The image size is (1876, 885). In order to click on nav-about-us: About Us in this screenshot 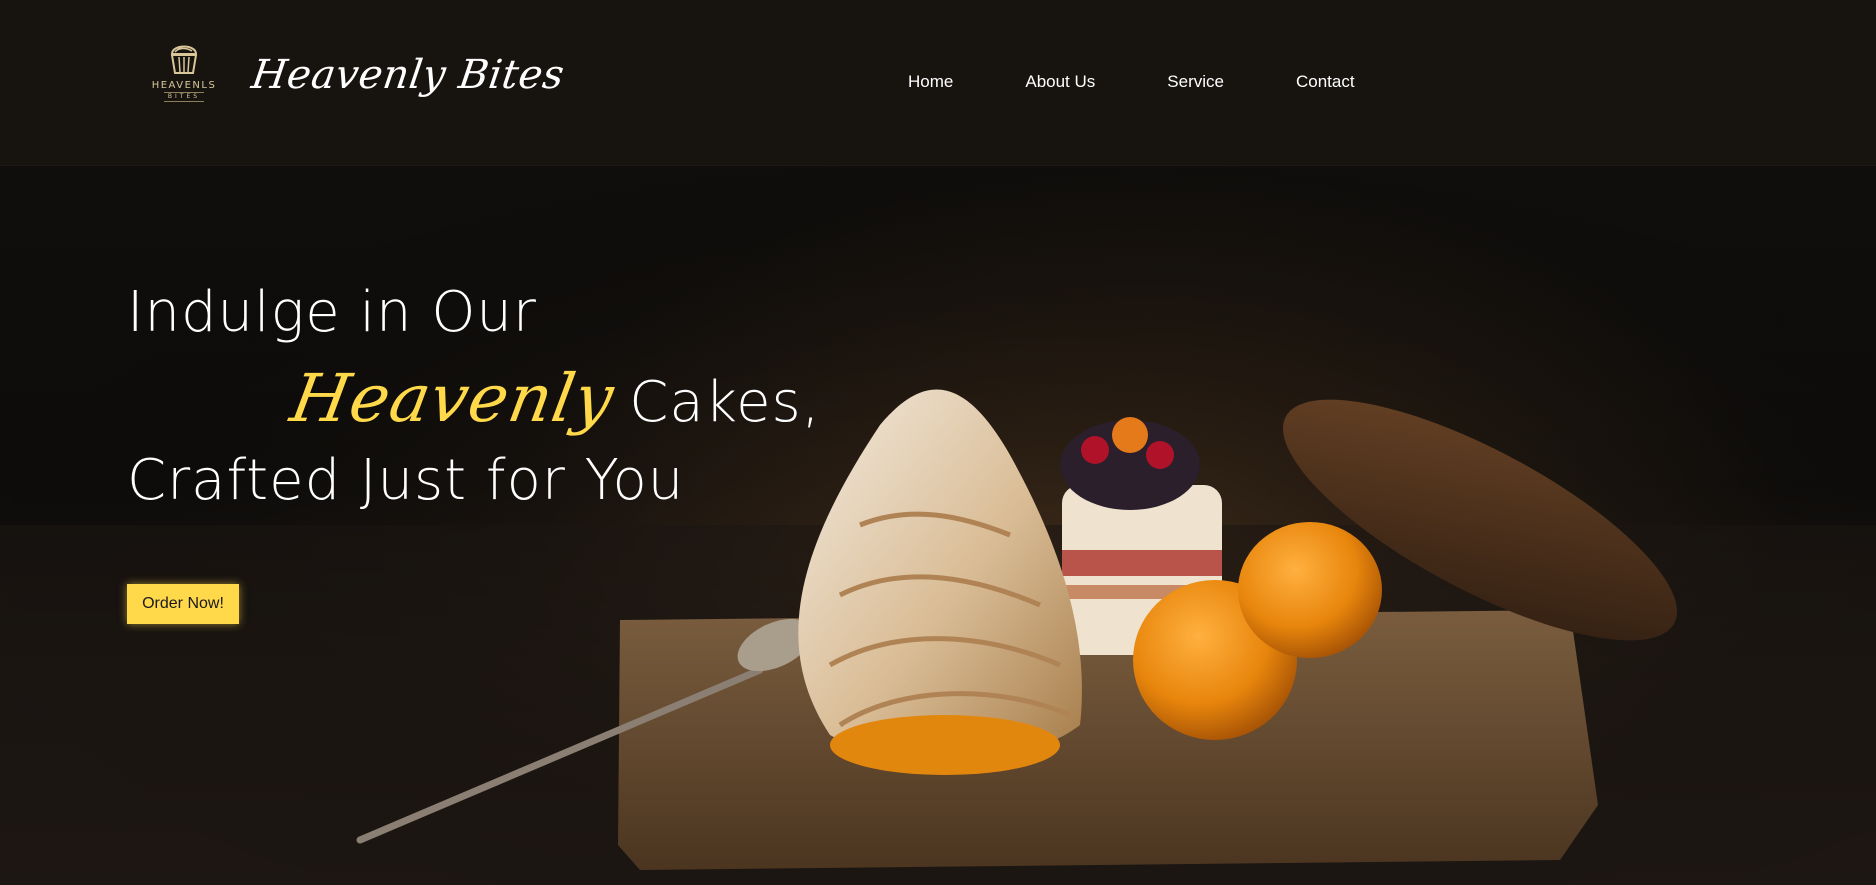, I will do `click(1060, 82)`.